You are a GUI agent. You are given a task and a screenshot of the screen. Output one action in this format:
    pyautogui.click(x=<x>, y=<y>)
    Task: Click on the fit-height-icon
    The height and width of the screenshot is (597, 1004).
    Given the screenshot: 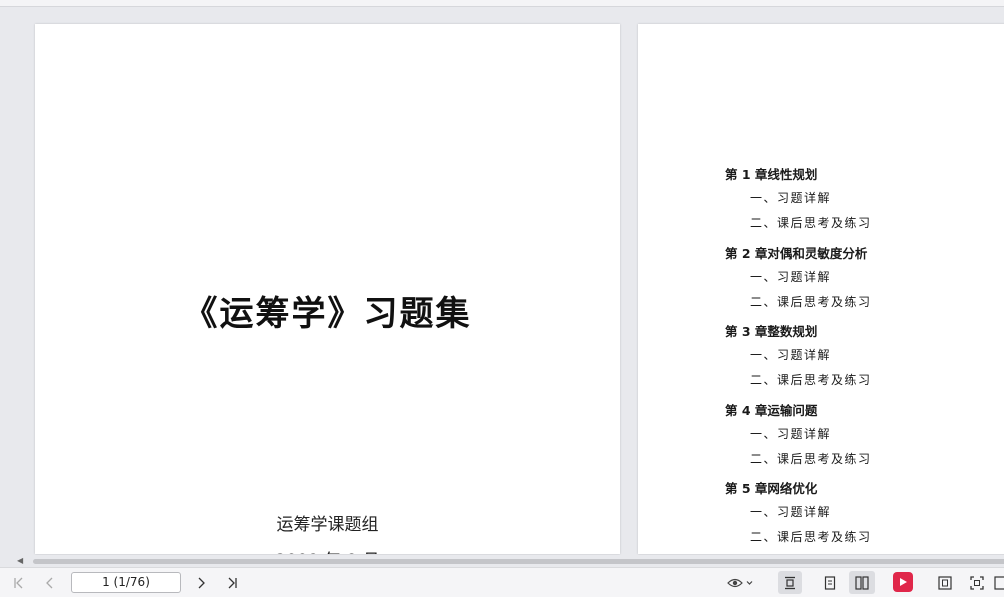 What is the action you would take?
    pyautogui.click(x=790, y=582)
    